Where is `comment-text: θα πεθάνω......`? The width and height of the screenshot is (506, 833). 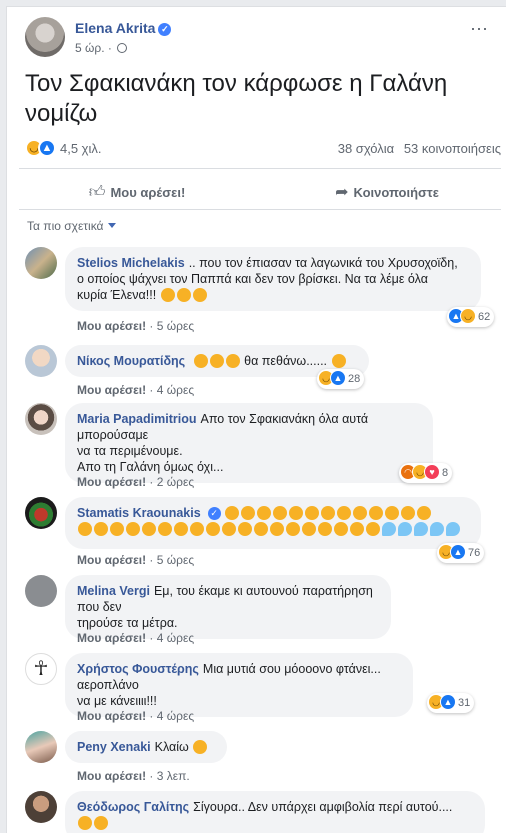 comment-text: θα πεθάνω...... is located at coordinates (286, 361).